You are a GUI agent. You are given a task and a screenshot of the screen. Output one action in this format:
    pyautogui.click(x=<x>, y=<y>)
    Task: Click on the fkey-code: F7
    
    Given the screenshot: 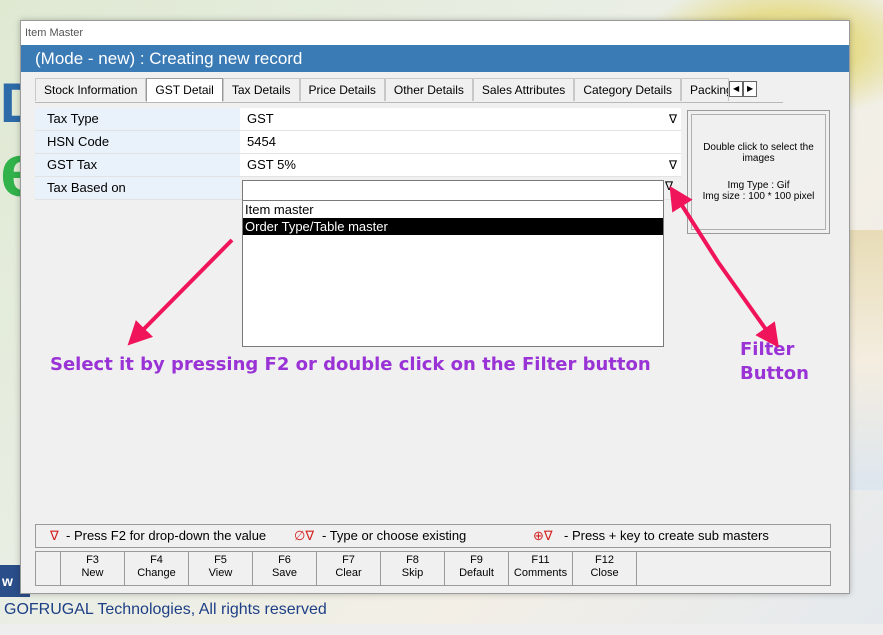 What is the action you would take?
    pyautogui.click(x=348, y=560)
    